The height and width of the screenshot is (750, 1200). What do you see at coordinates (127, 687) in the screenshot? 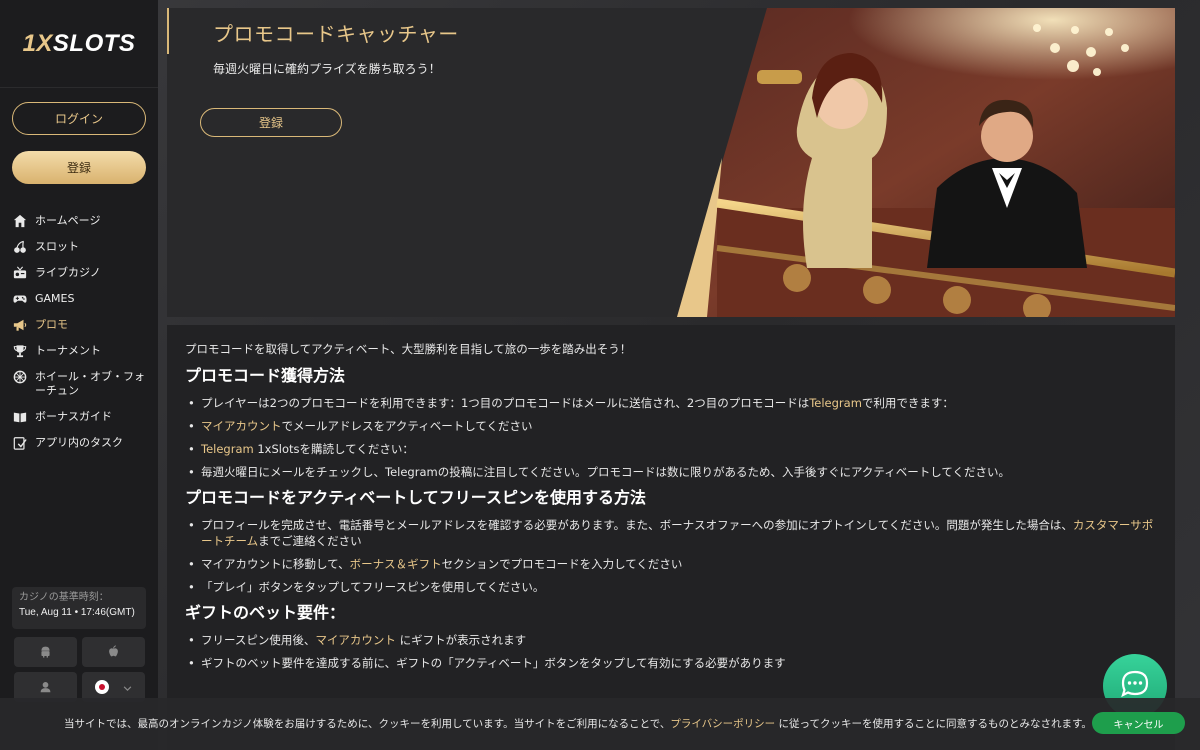
I see `chevron-down-icon` at bounding box center [127, 687].